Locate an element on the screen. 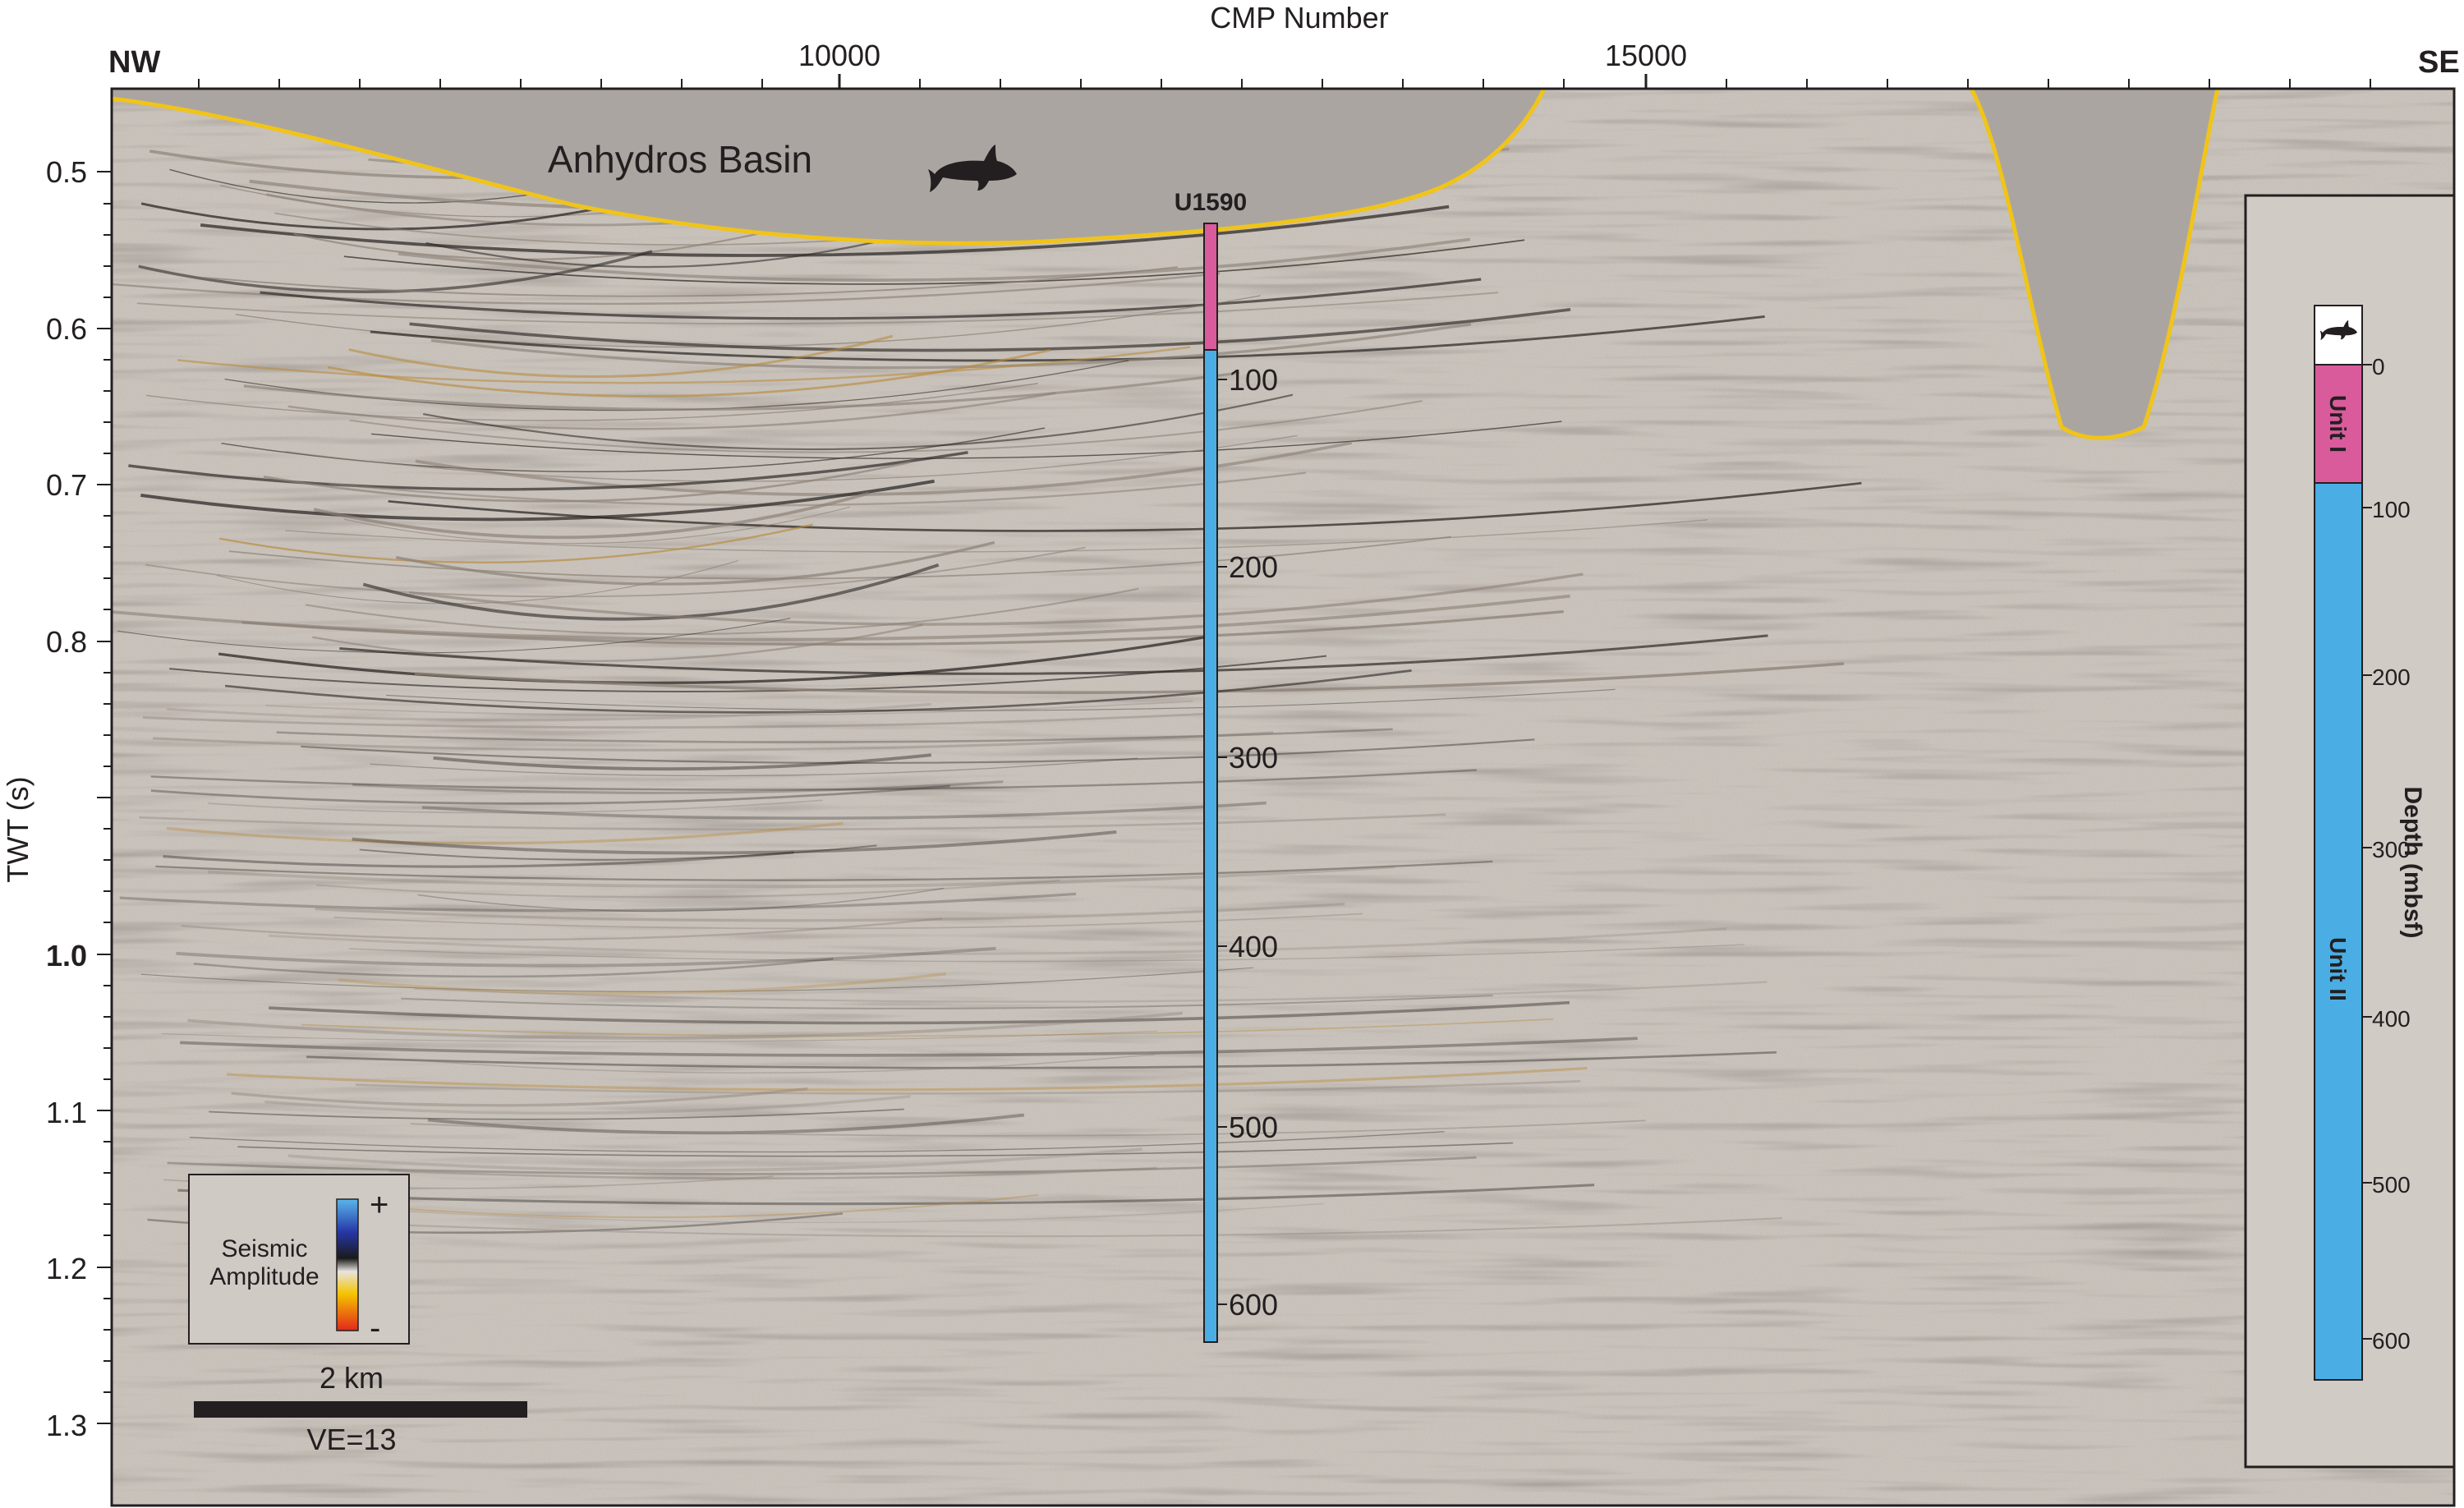  y-tick-label-0.6: 0.6 is located at coordinates (66, 329).